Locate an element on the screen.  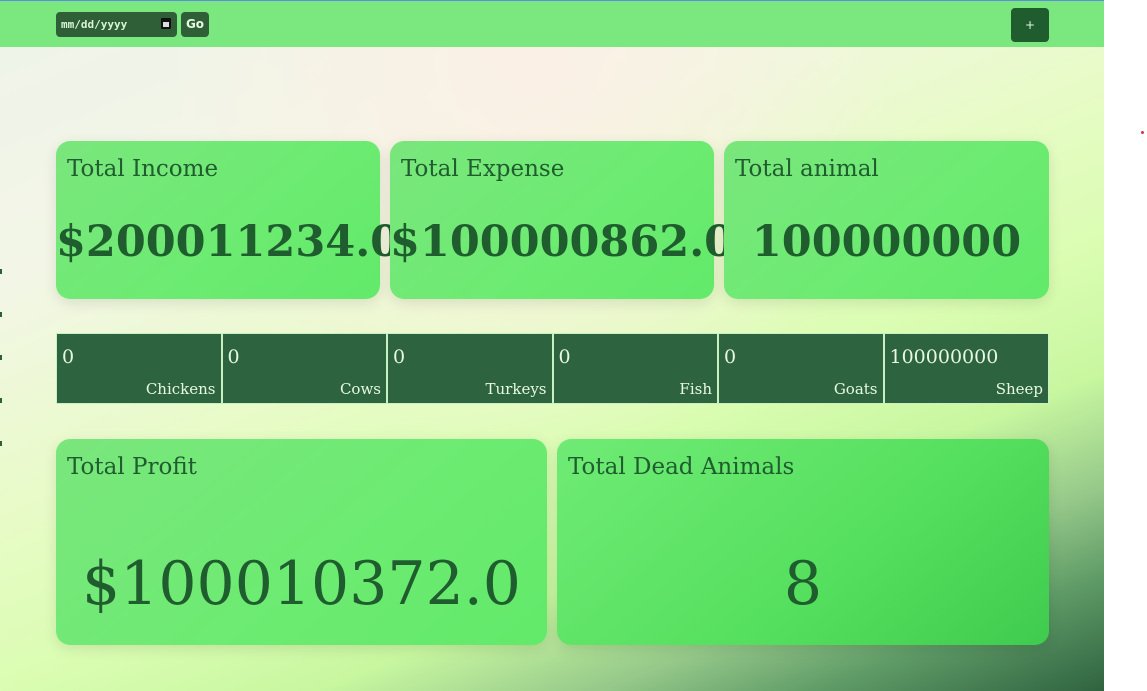
animal-cell-sheep: 100000000 Sheep is located at coordinates (966, 368).